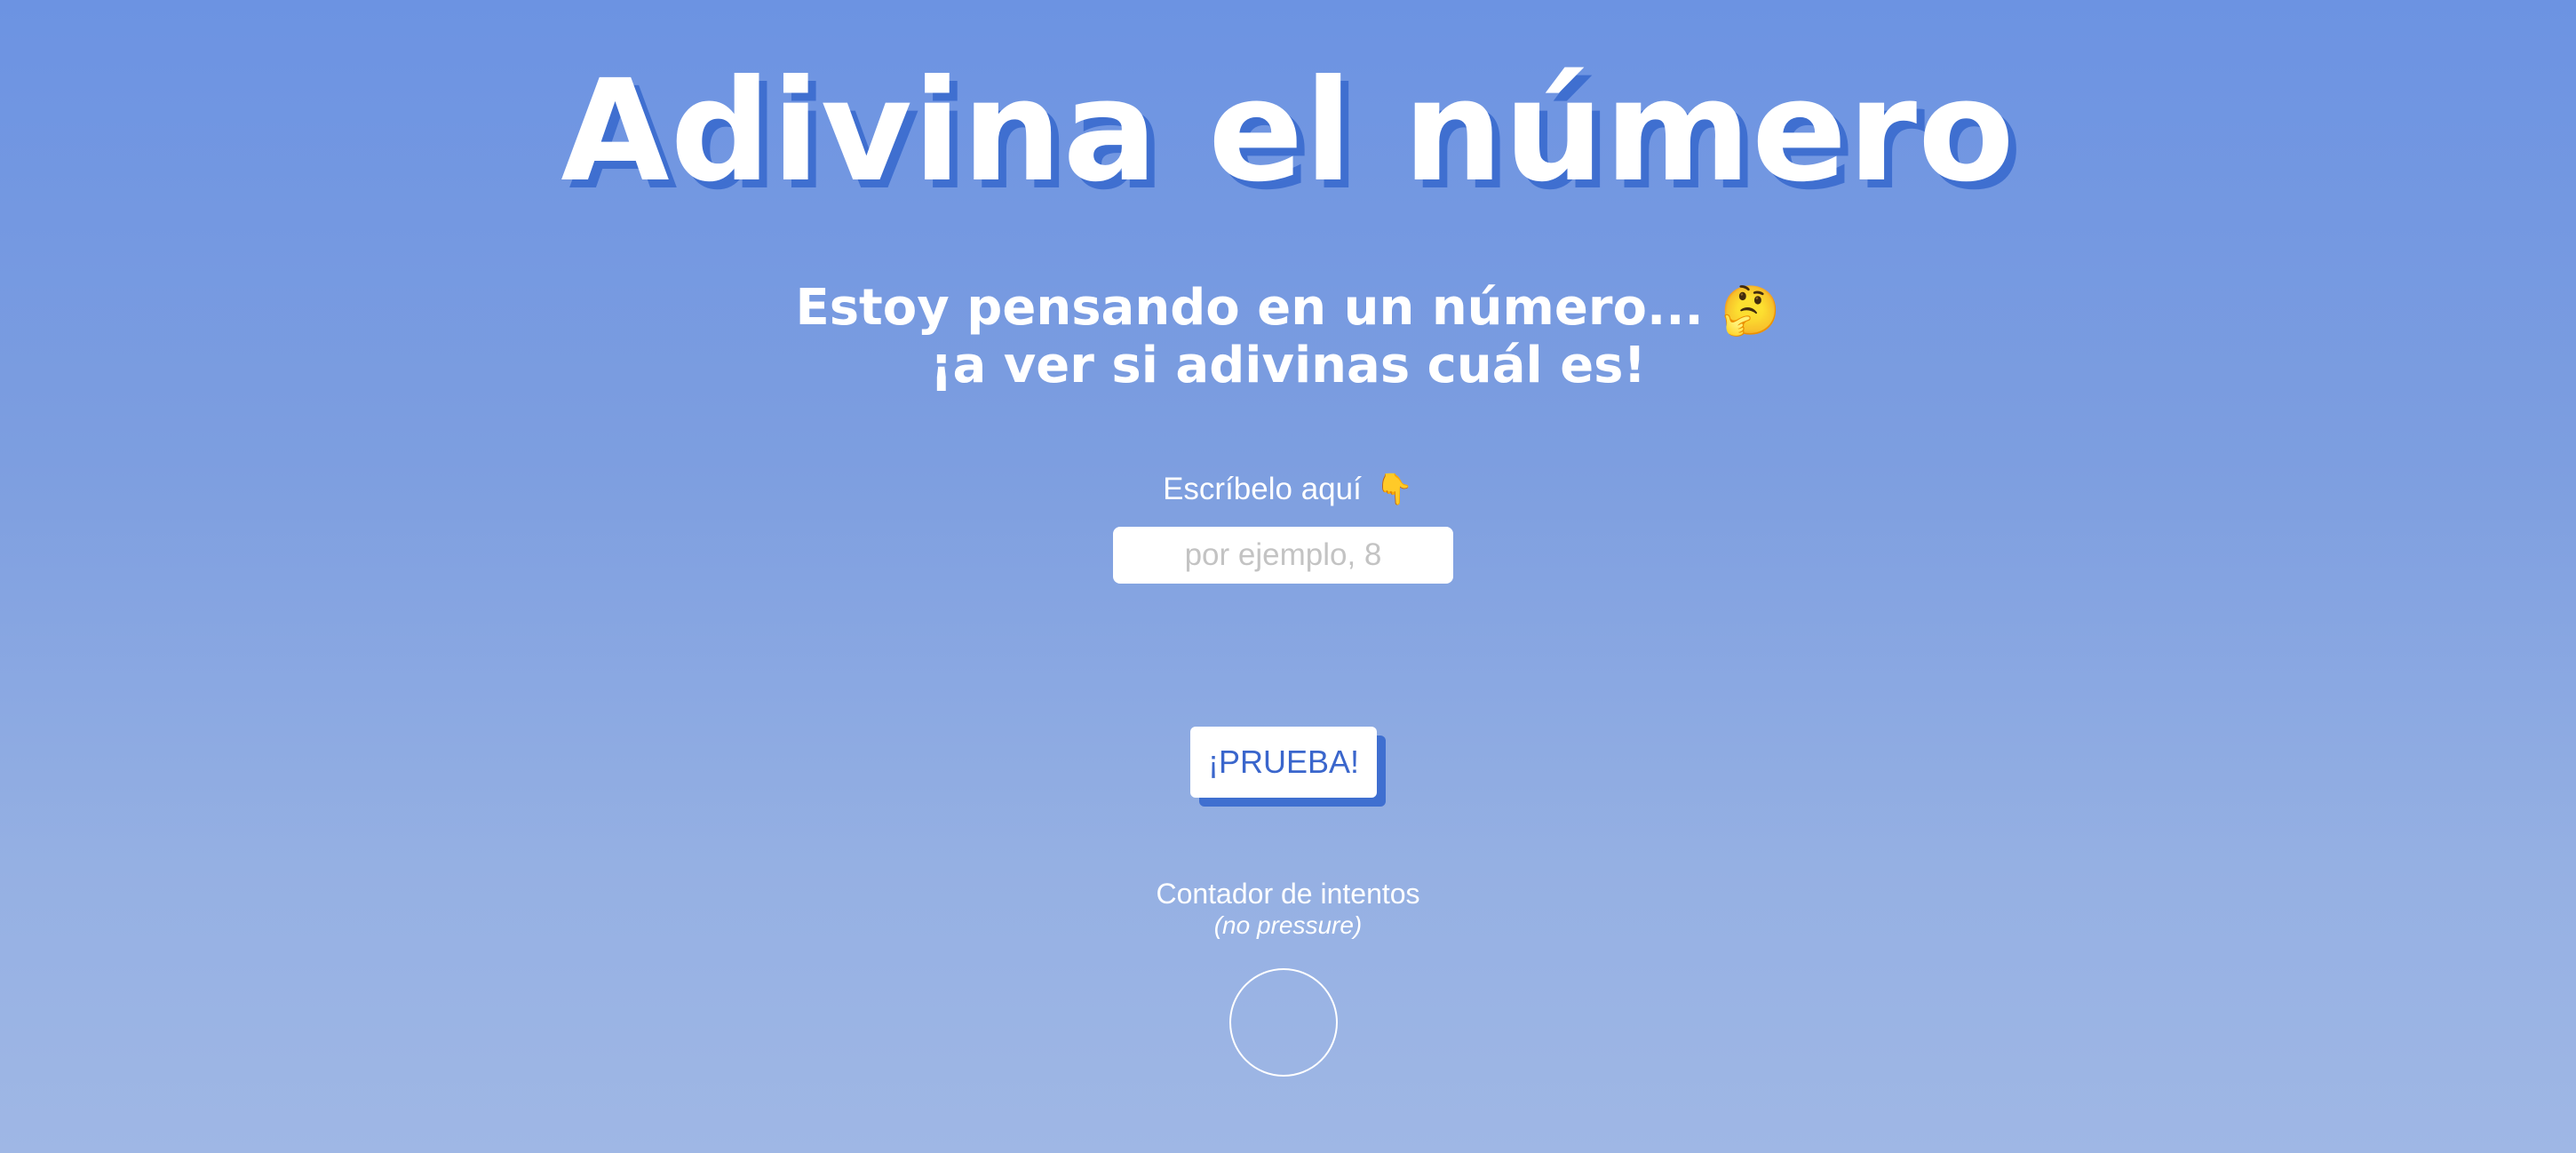  I want to click on attempts-counter, so click(1283, 1022).